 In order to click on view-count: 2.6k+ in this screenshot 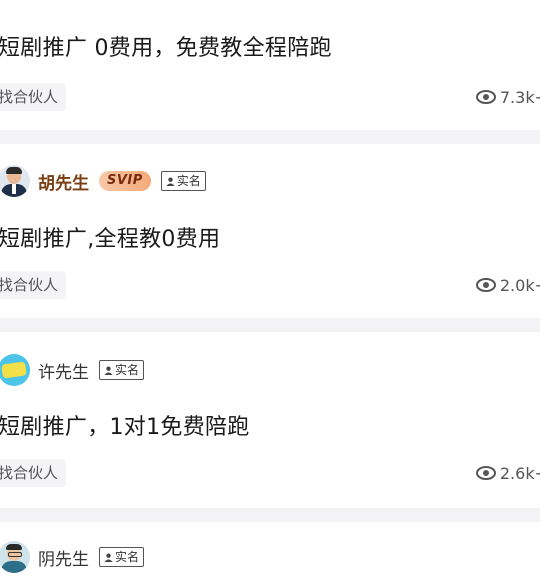, I will do `click(507, 473)`.